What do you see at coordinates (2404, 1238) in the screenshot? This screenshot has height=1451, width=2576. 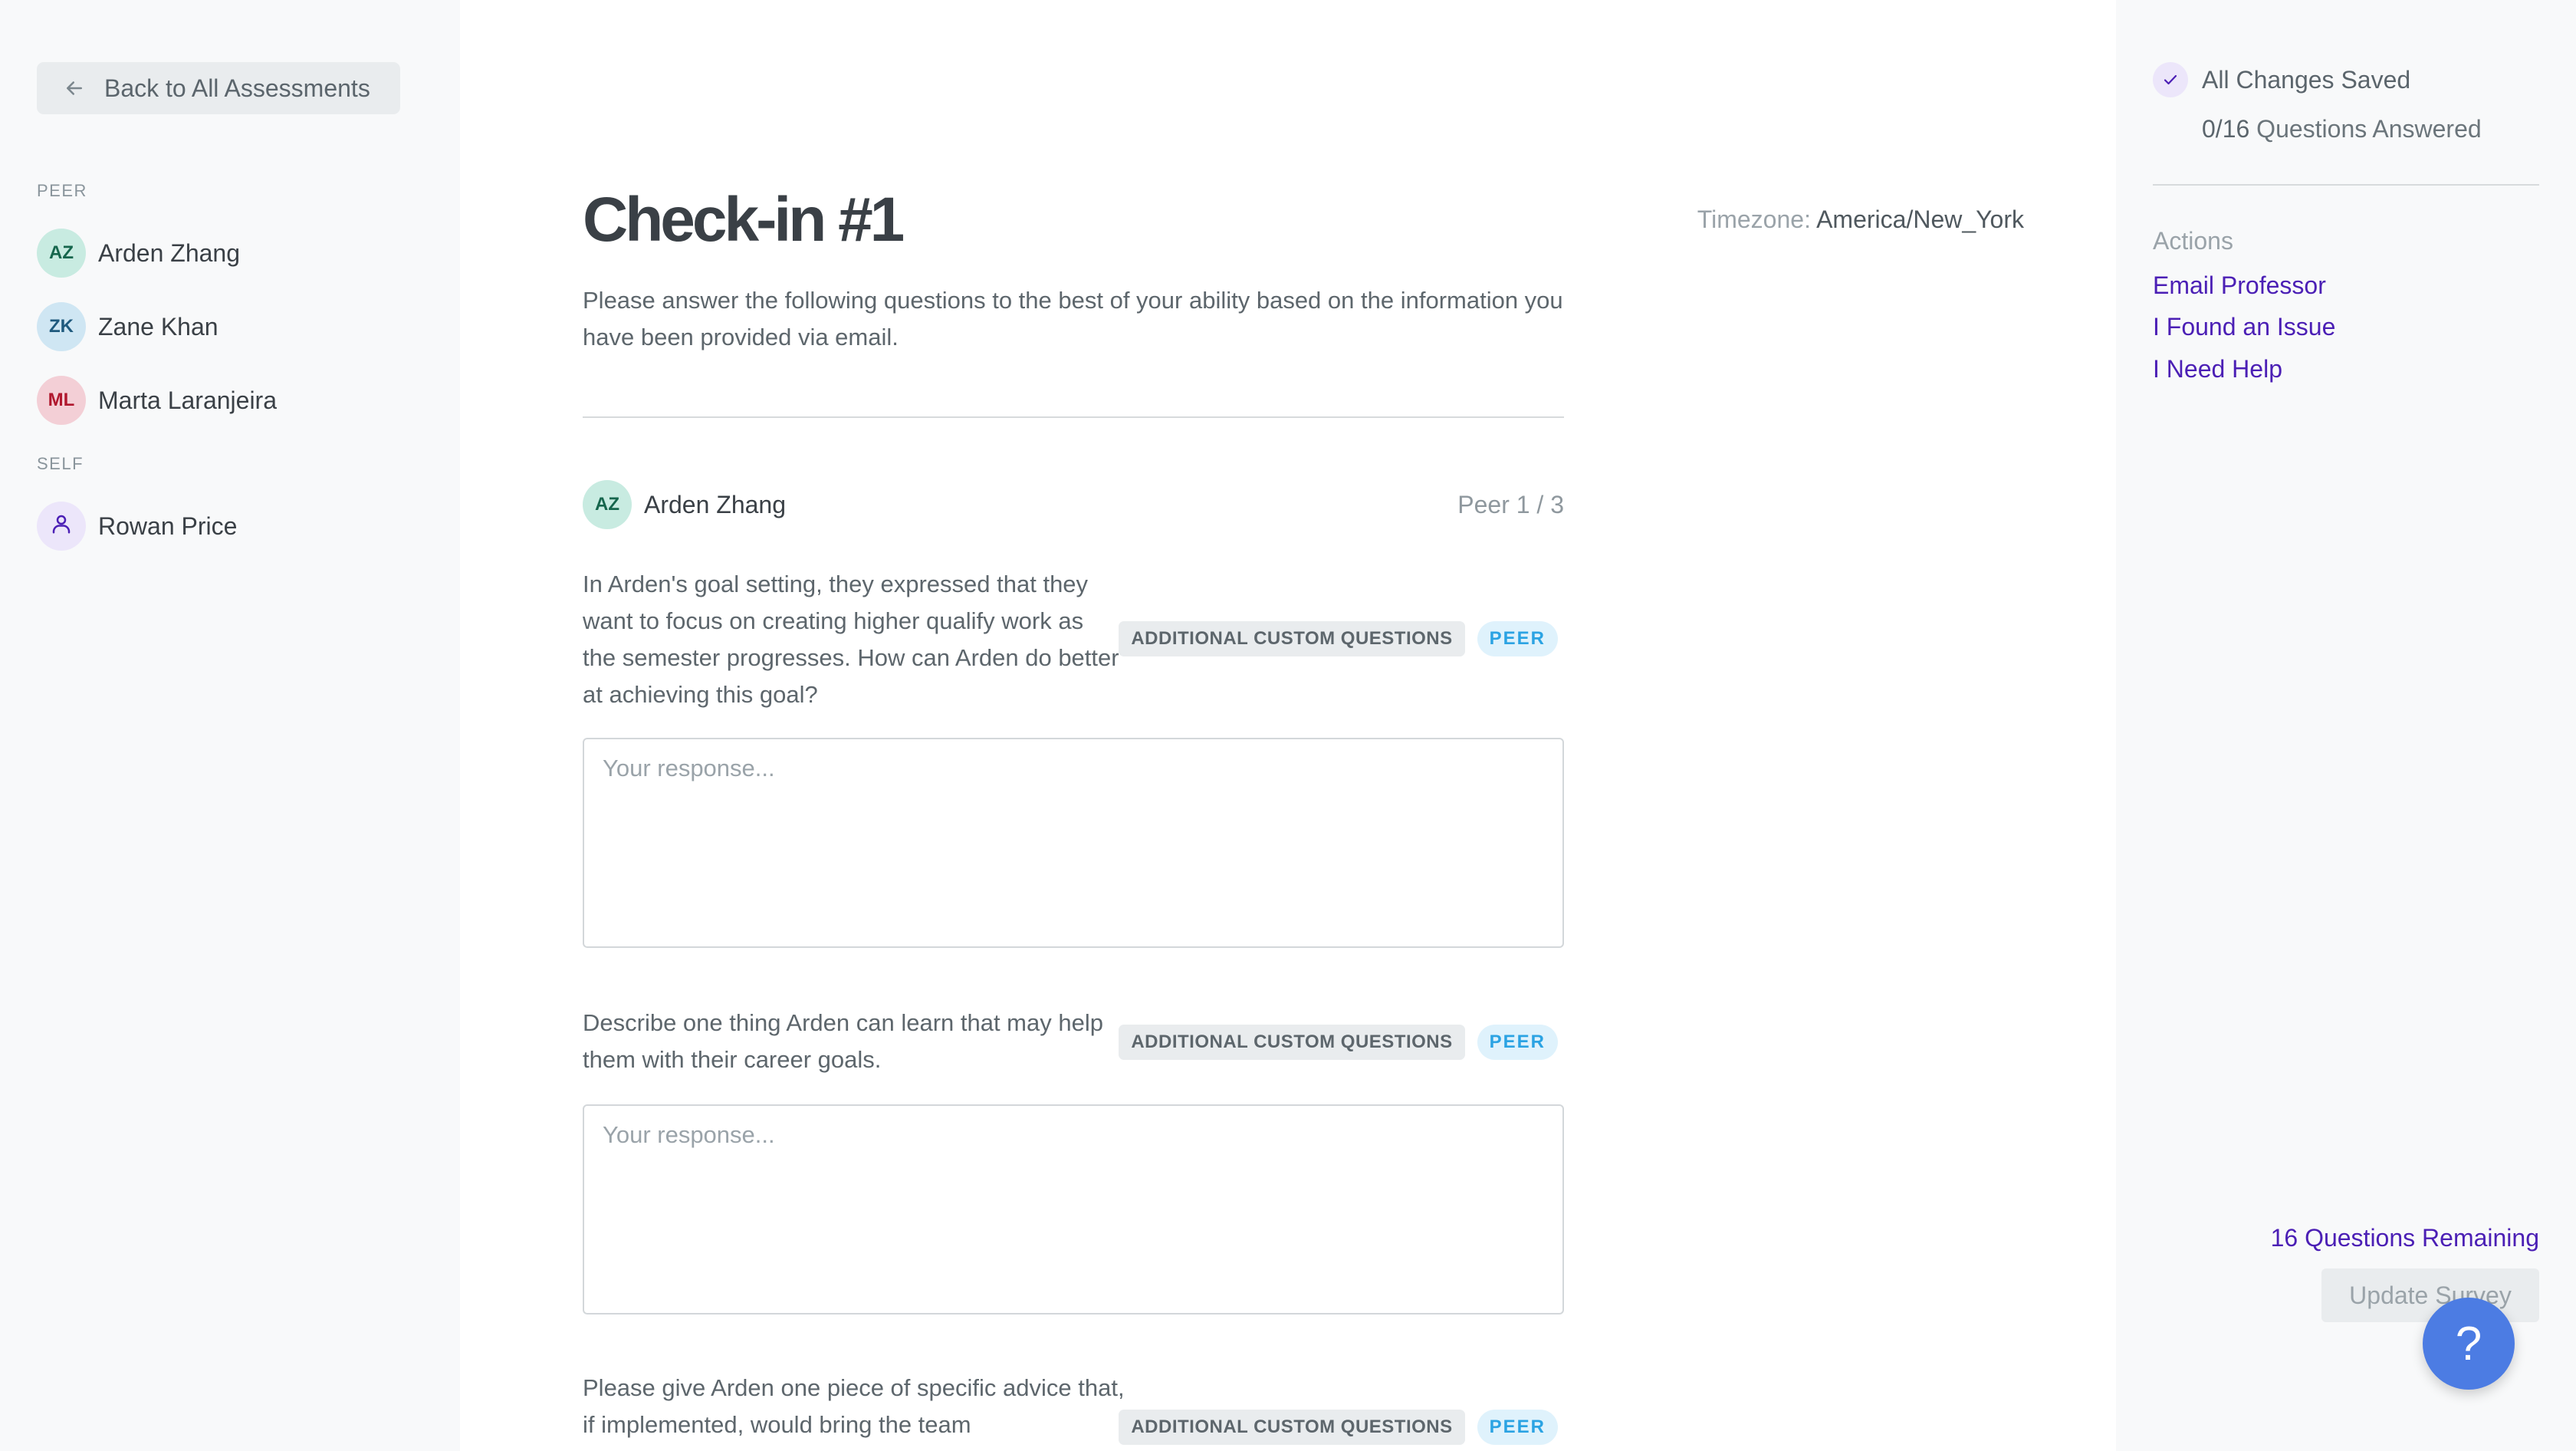 I see `questions-remaining: 16 Questions Remaining` at bounding box center [2404, 1238].